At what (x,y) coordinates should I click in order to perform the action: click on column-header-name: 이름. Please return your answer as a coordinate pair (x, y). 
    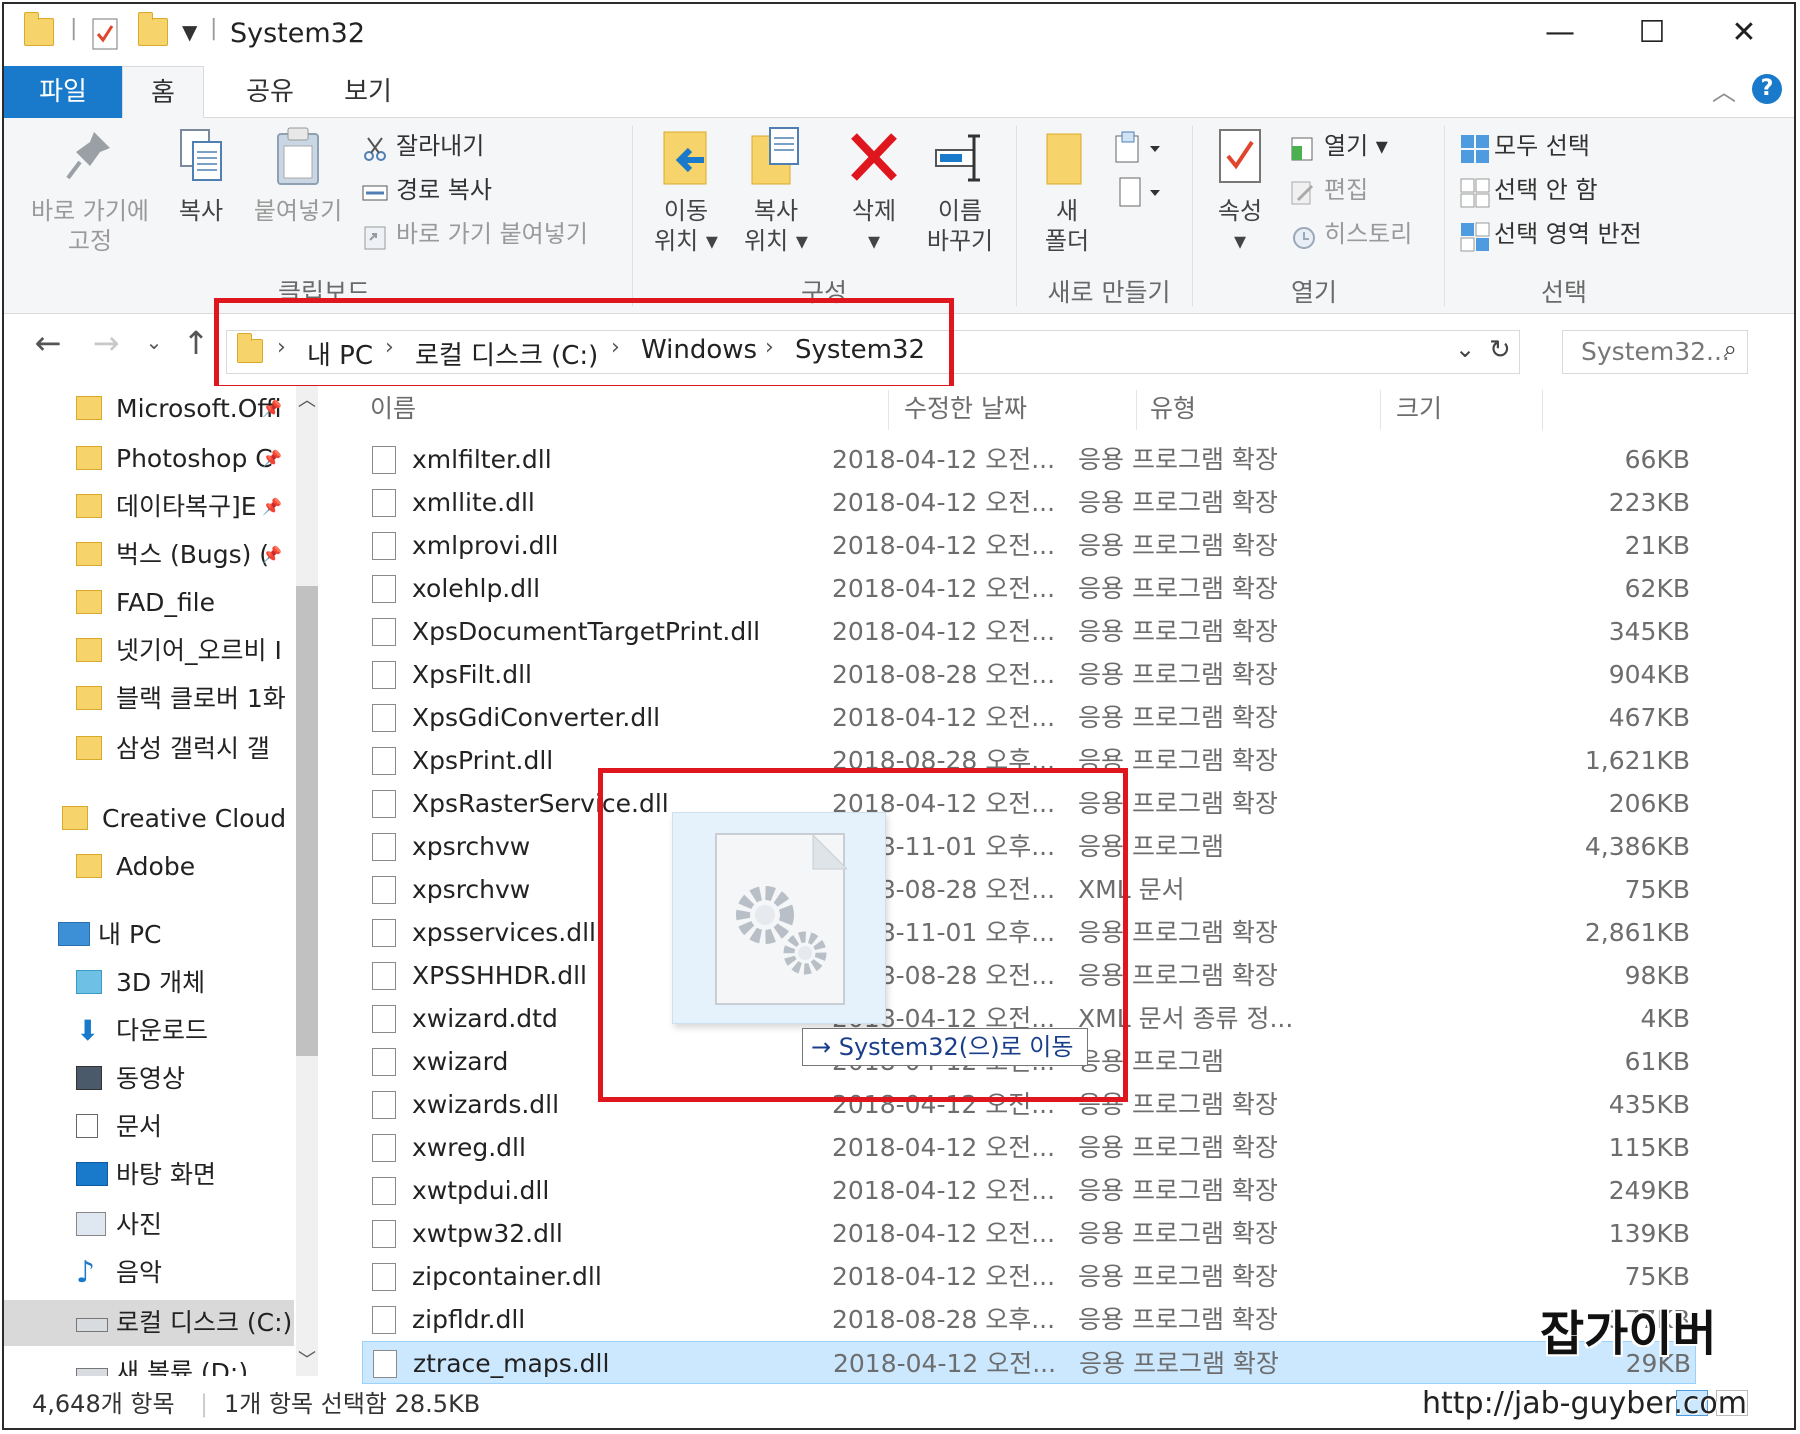
    Looking at the image, I should click on (393, 409).